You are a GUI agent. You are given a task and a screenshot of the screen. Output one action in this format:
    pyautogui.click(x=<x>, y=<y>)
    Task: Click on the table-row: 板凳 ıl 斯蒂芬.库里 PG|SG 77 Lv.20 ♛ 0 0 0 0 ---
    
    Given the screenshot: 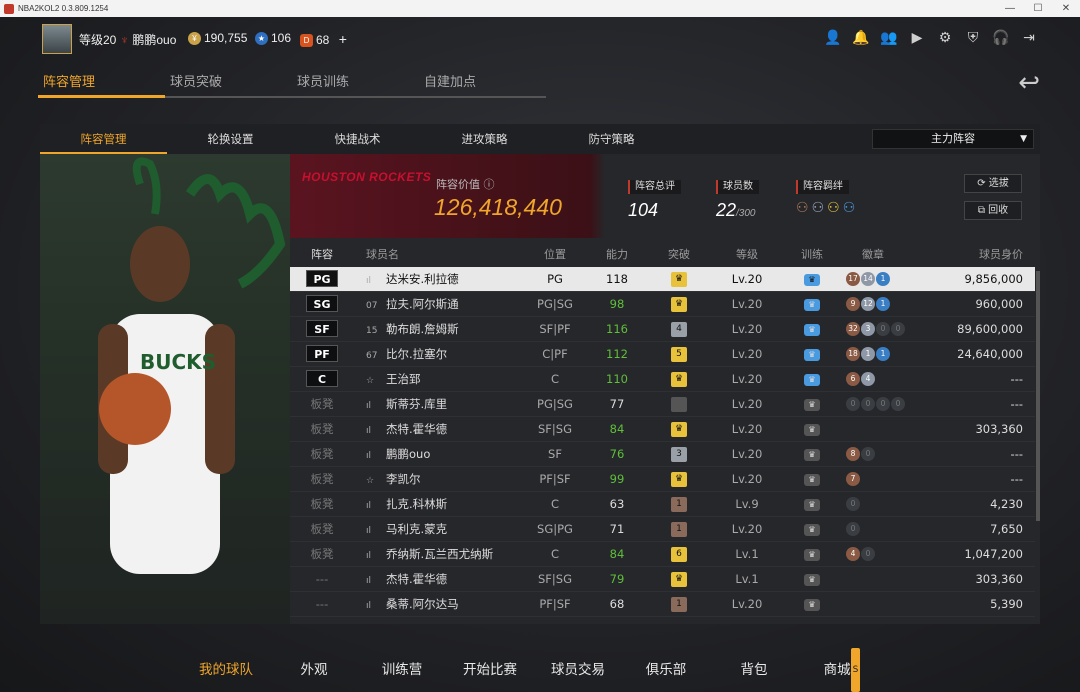 What is the action you would take?
    pyautogui.click(x=662, y=404)
    